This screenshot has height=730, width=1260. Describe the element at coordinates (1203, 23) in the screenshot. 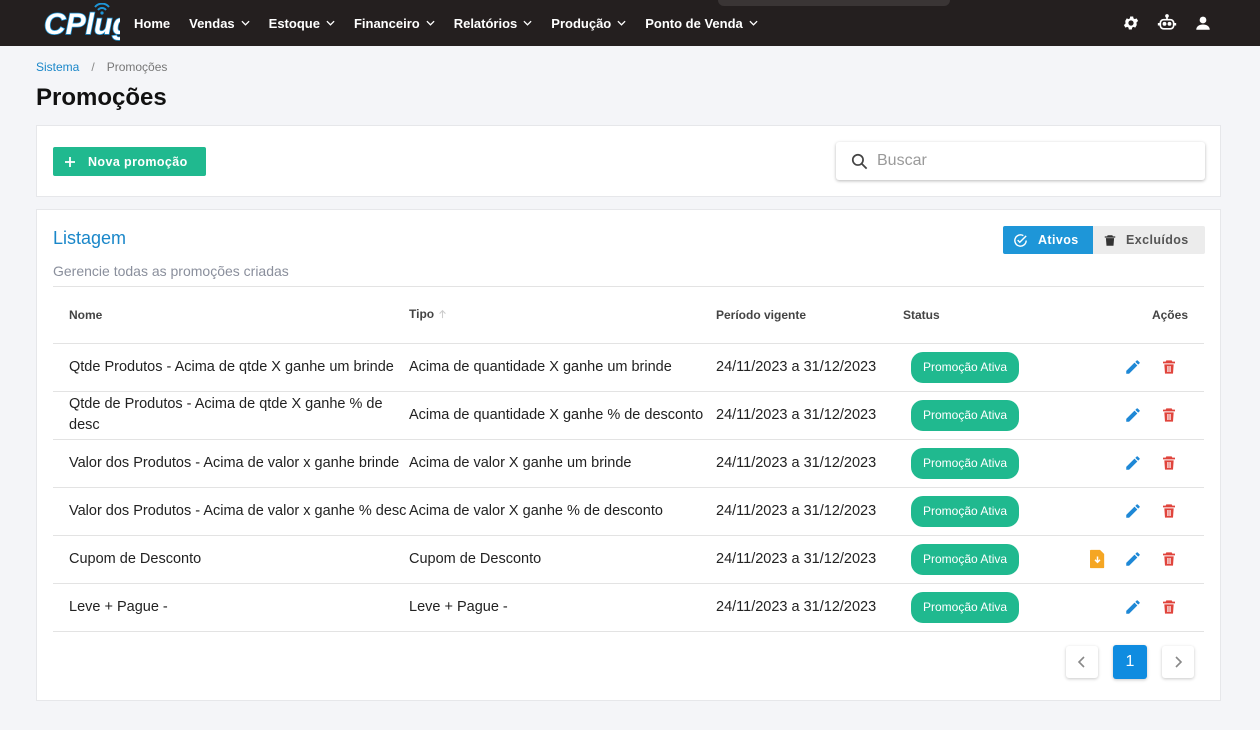

I see `user-icon` at that location.